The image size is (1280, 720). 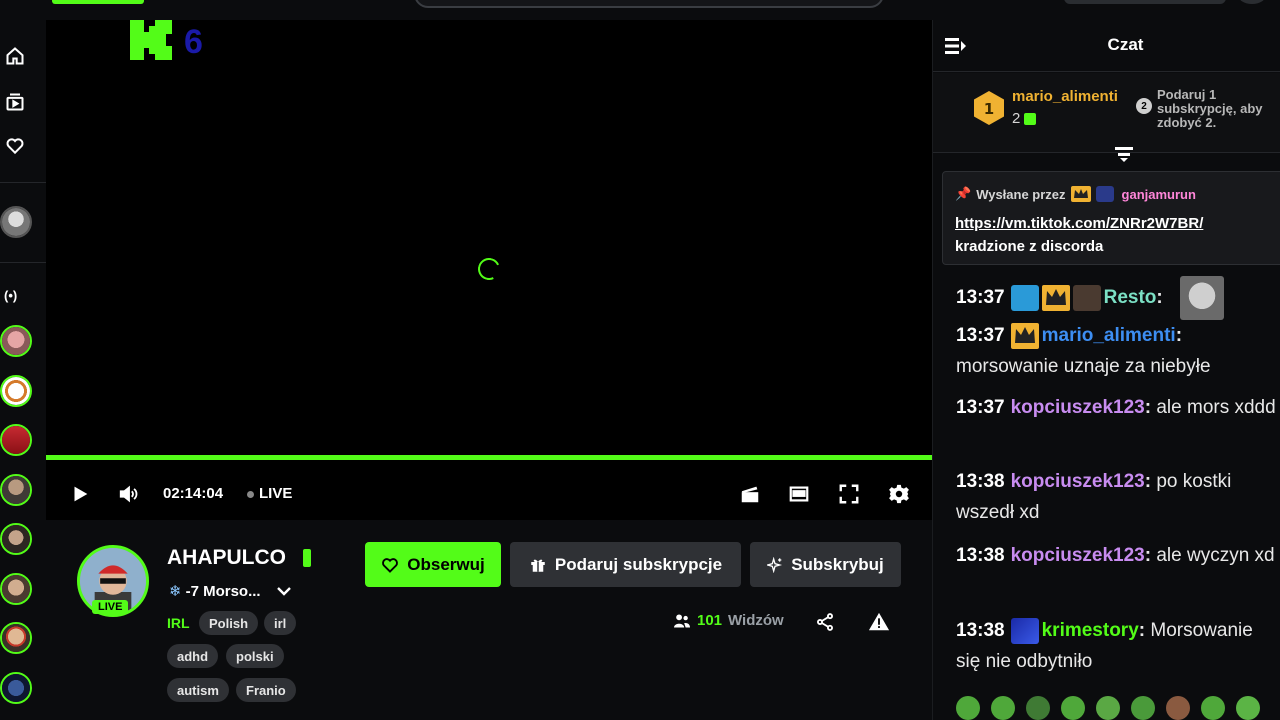 I want to click on share-icon, so click(x=825, y=622).